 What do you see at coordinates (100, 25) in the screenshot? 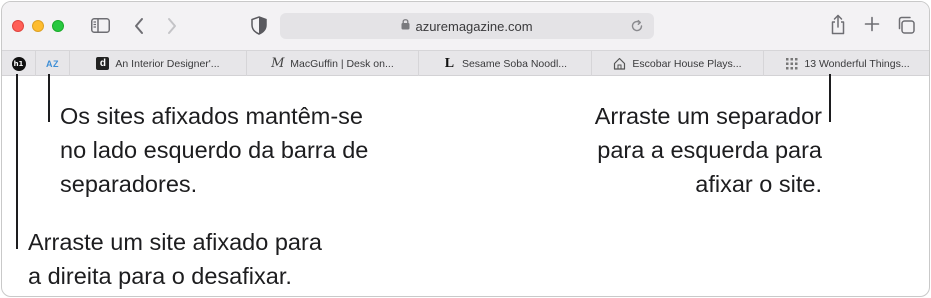
I see `sidebar-icon` at bounding box center [100, 25].